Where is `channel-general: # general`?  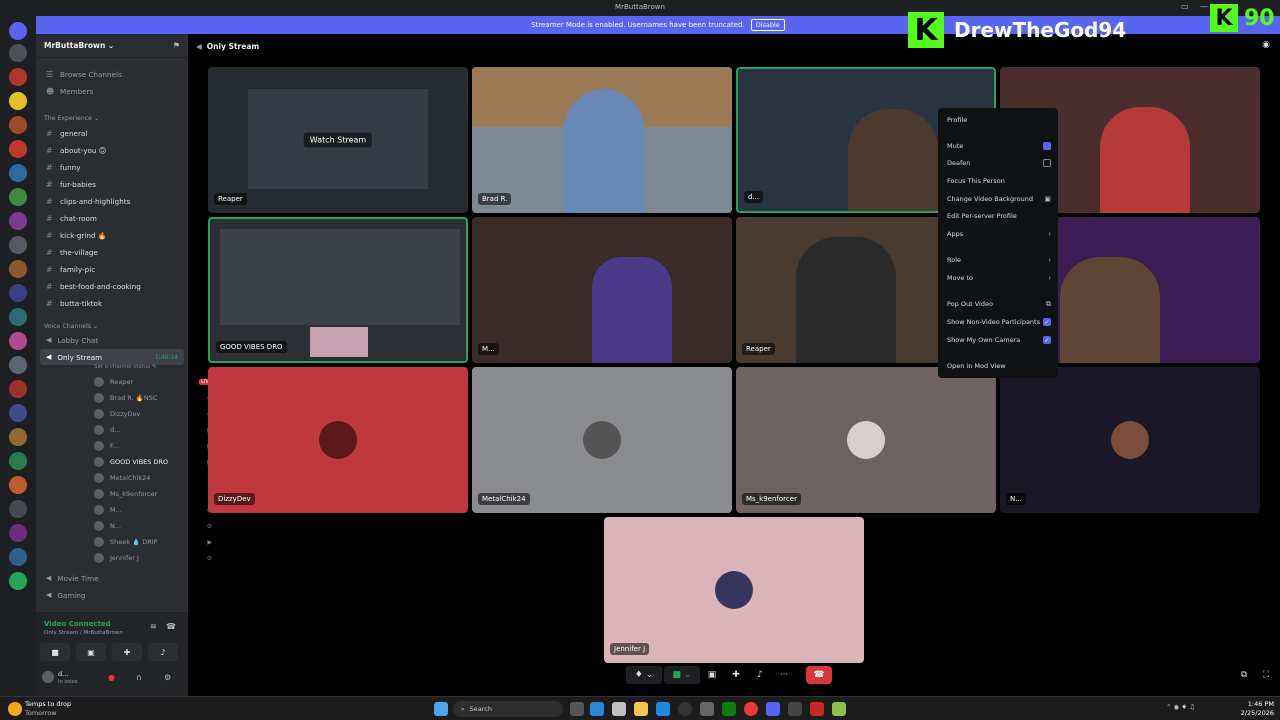
channel-general: # general is located at coordinates (112, 133).